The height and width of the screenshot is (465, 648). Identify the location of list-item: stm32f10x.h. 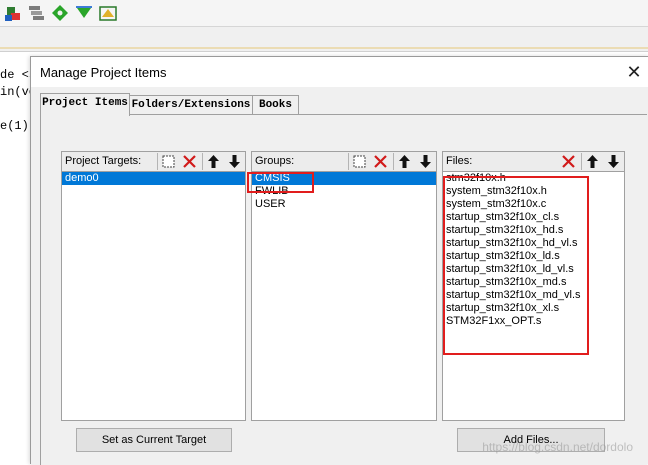
(533, 178).